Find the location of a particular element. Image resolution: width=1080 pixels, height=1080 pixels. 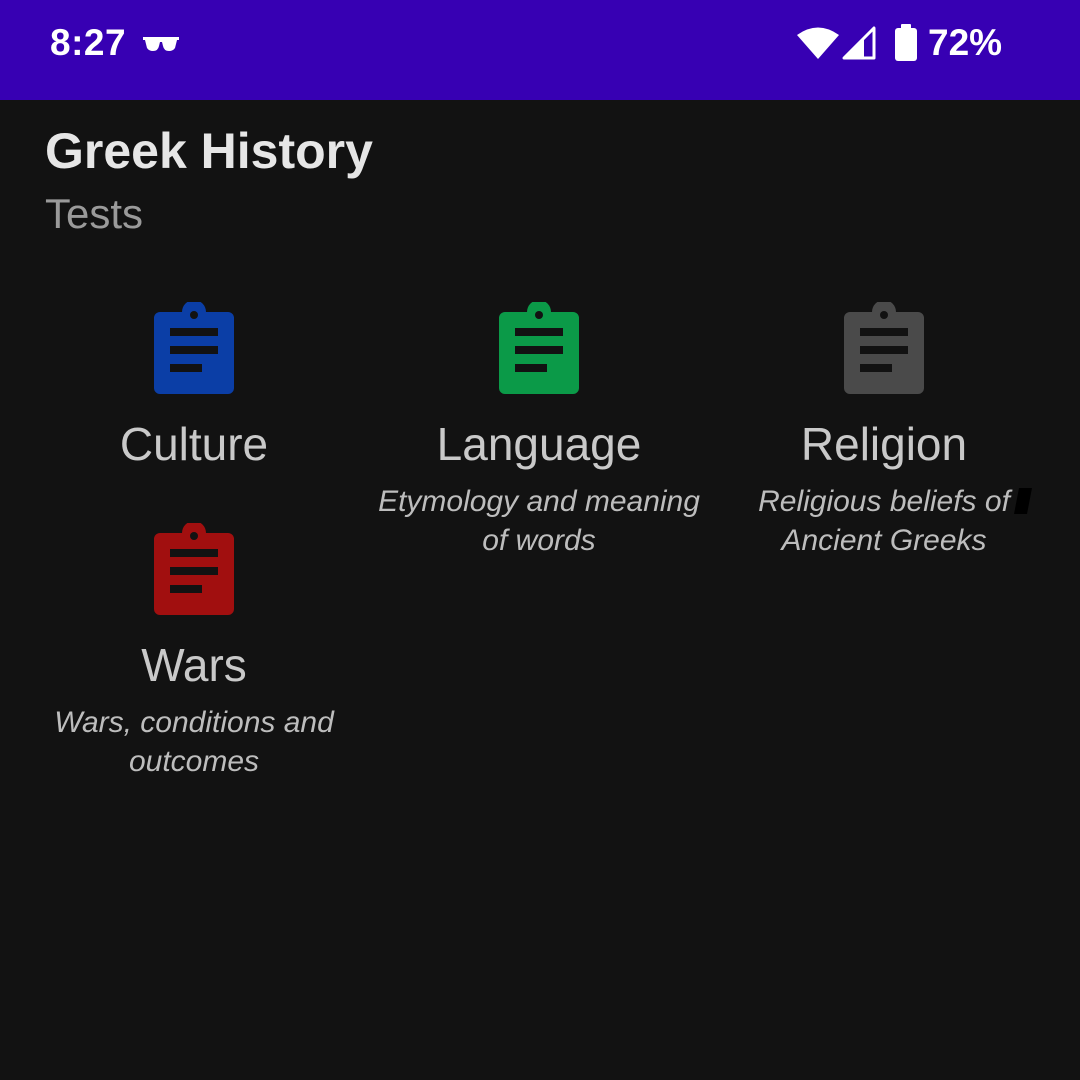

status-time: 8:27 is located at coordinates (88, 42).